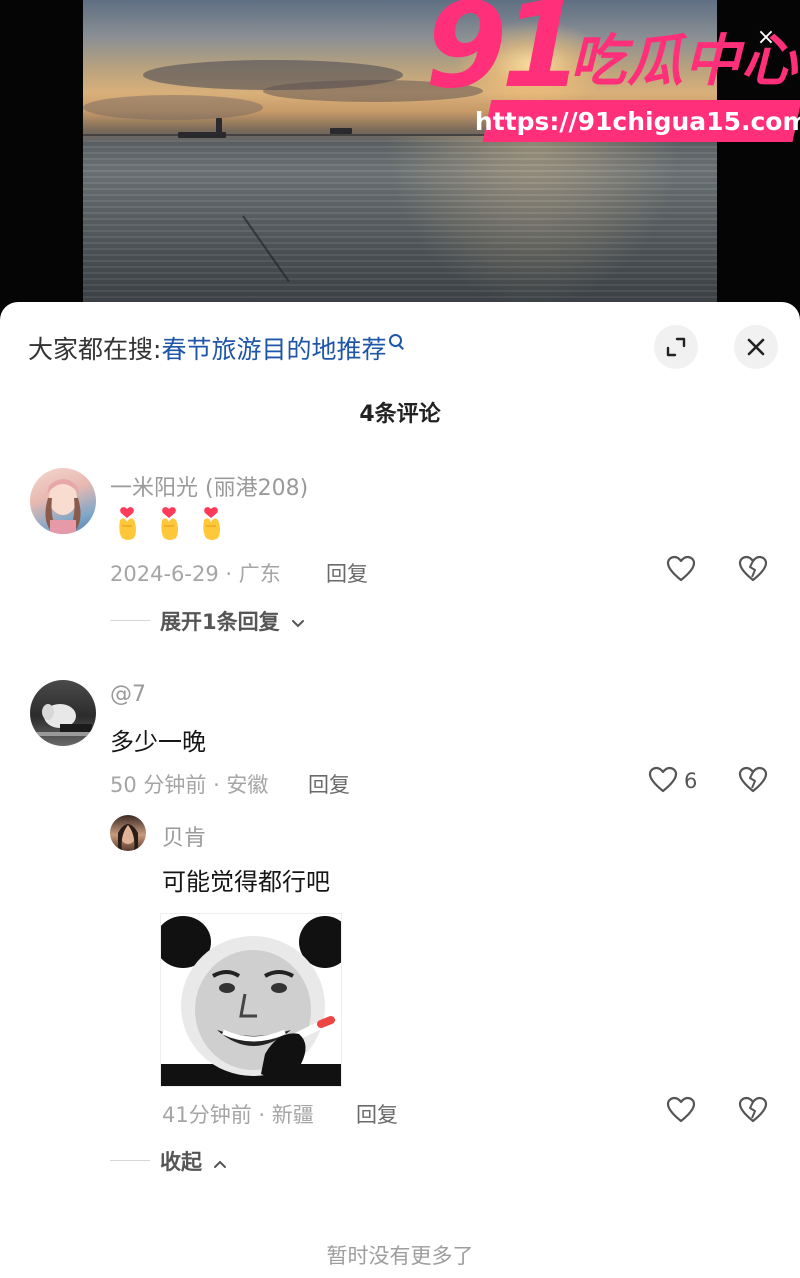  I want to click on comment-meta: 2024-6-29 · 广东, so click(195, 574).